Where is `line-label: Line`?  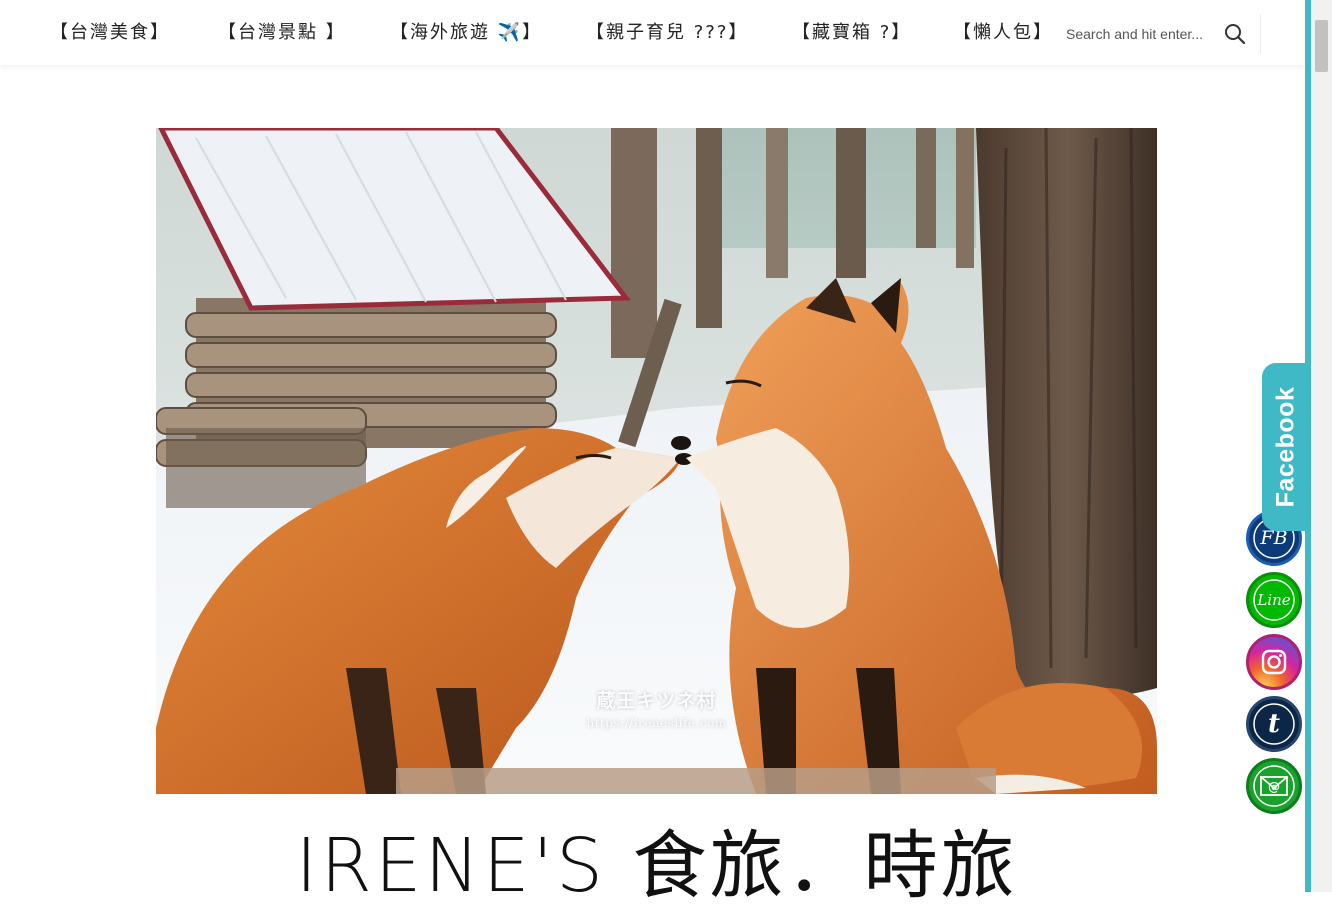 line-label: Line is located at coordinates (1274, 600).